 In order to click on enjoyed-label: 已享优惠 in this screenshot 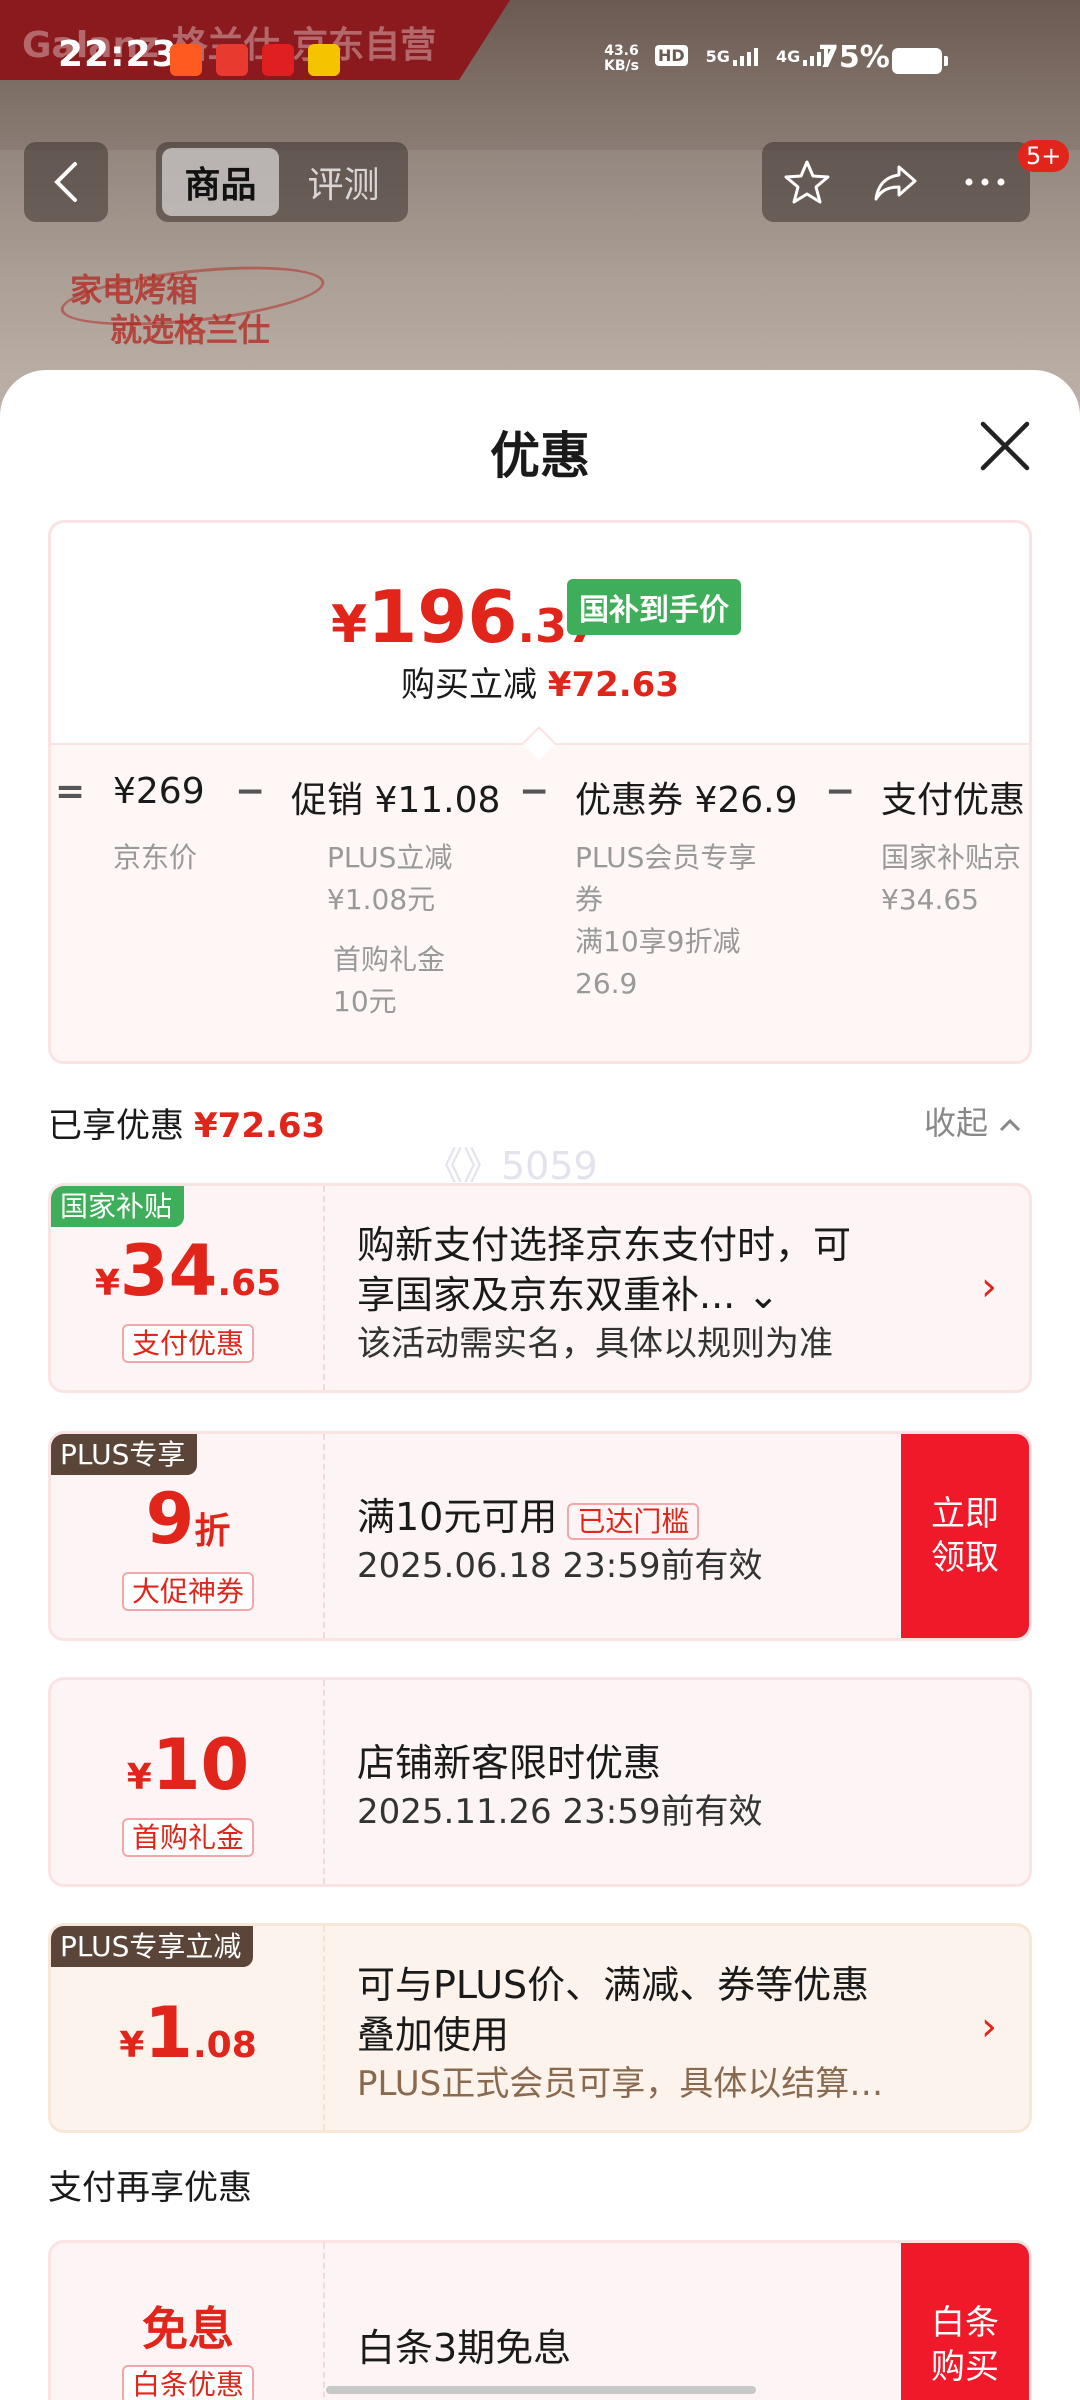, I will do `click(116, 1126)`.